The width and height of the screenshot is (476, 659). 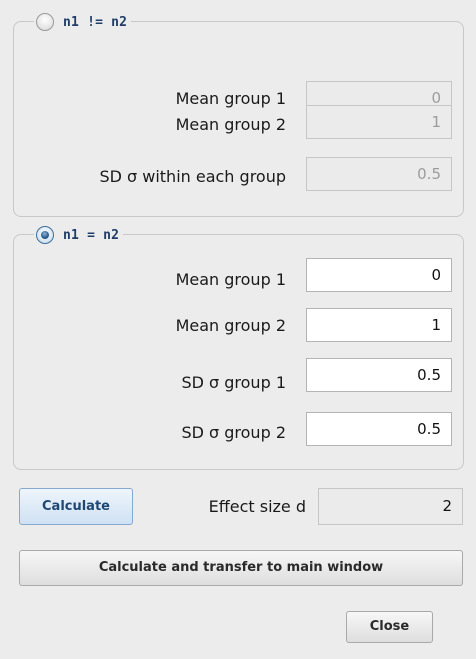 I want to click on label-g2-mean1: Mean group 1, so click(x=230, y=279).